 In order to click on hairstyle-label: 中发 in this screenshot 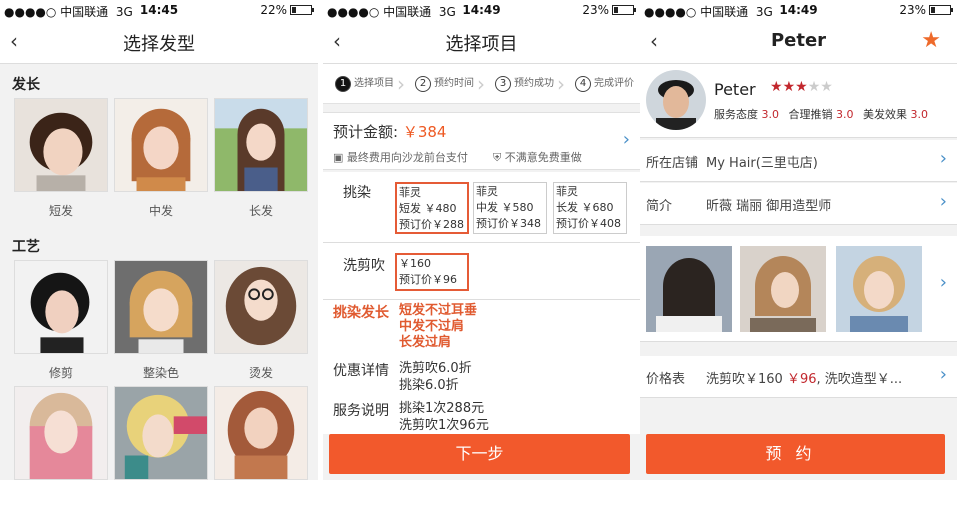, I will do `click(160, 211)`.